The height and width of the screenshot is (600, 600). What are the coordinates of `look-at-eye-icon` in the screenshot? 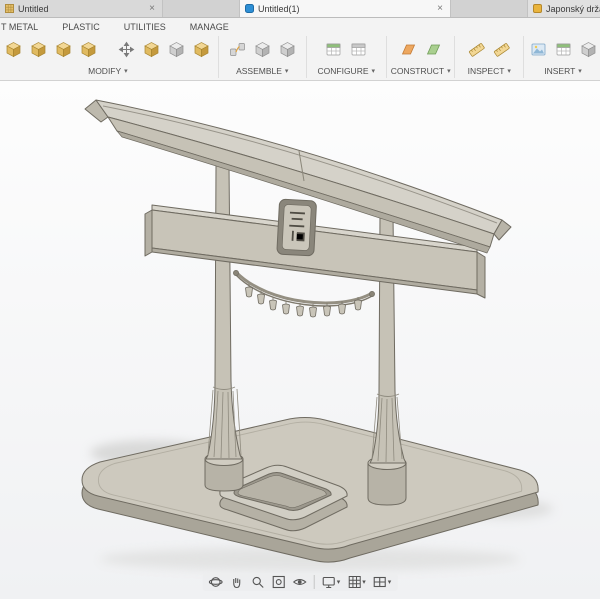 It's located at (300, 582).